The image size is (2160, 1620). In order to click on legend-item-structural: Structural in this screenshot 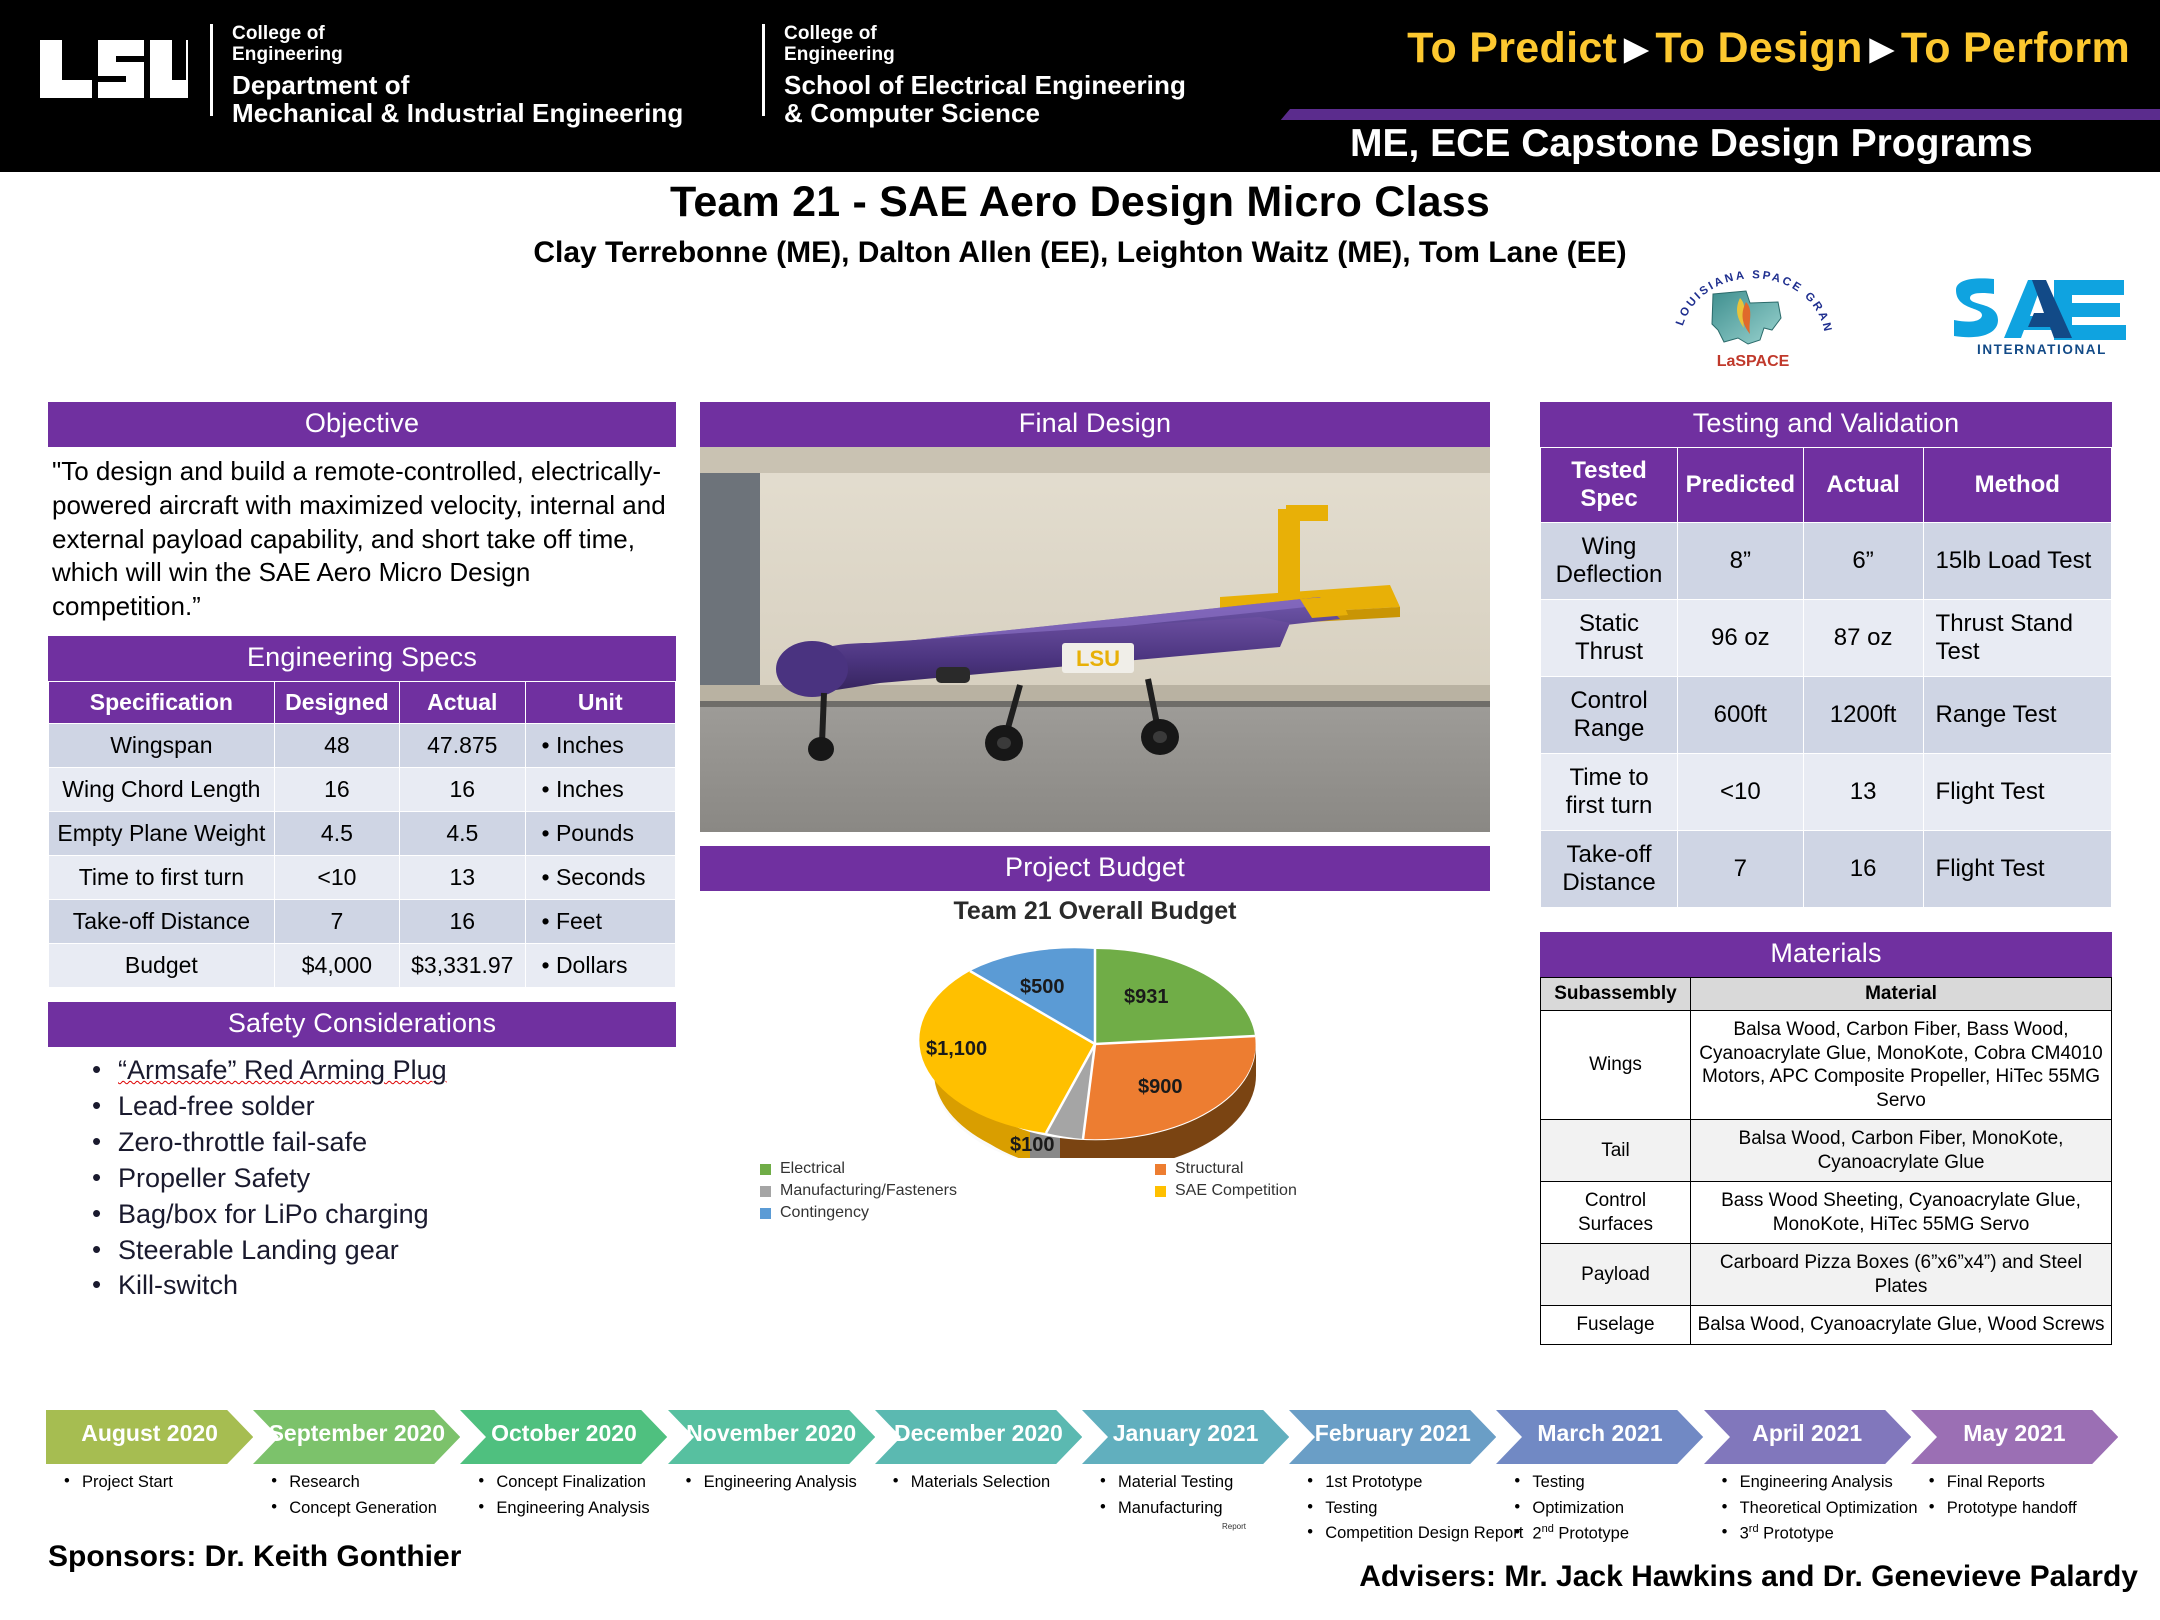, I will do `click(1292, 1169)`.